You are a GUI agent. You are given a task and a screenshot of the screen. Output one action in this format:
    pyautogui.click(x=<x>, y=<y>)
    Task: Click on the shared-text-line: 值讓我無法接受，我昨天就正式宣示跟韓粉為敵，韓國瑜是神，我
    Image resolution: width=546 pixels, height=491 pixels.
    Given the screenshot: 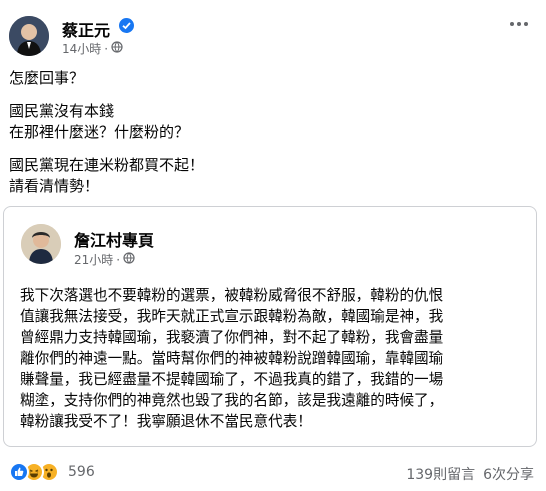 What is the action you would take?
    pyautogui.click(x=232, y=316)
    